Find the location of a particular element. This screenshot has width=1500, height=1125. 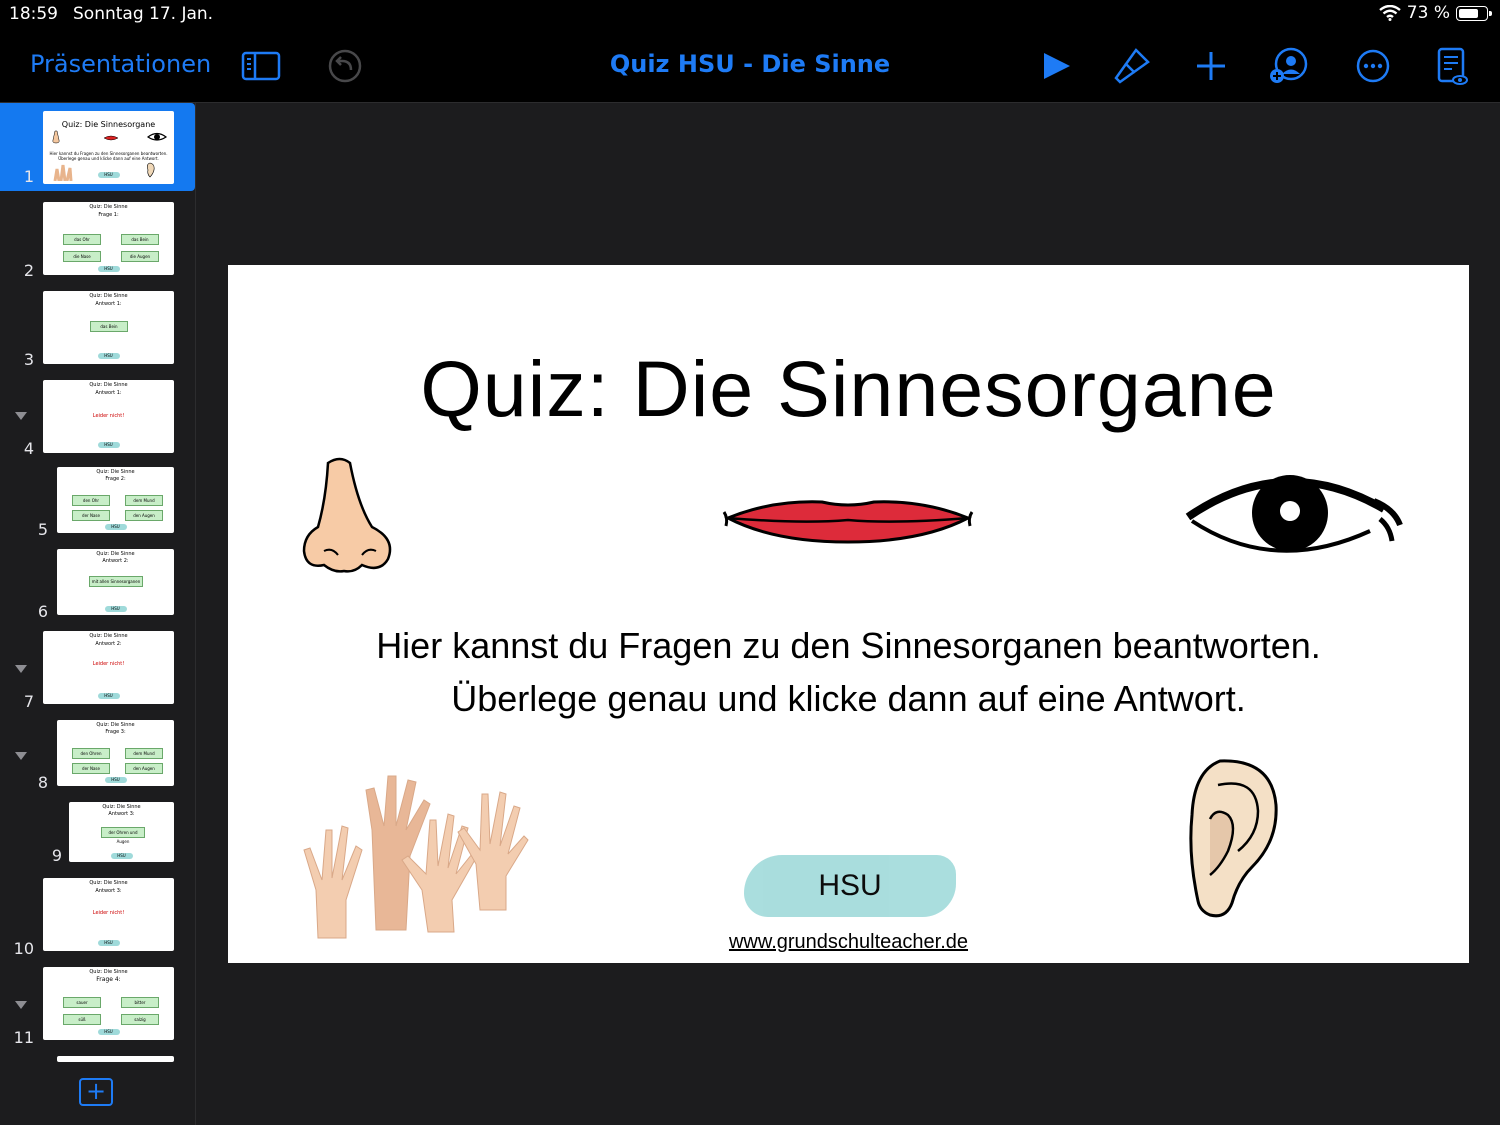

thumb-answer: den Ohr is located at coordinates (91, 500).